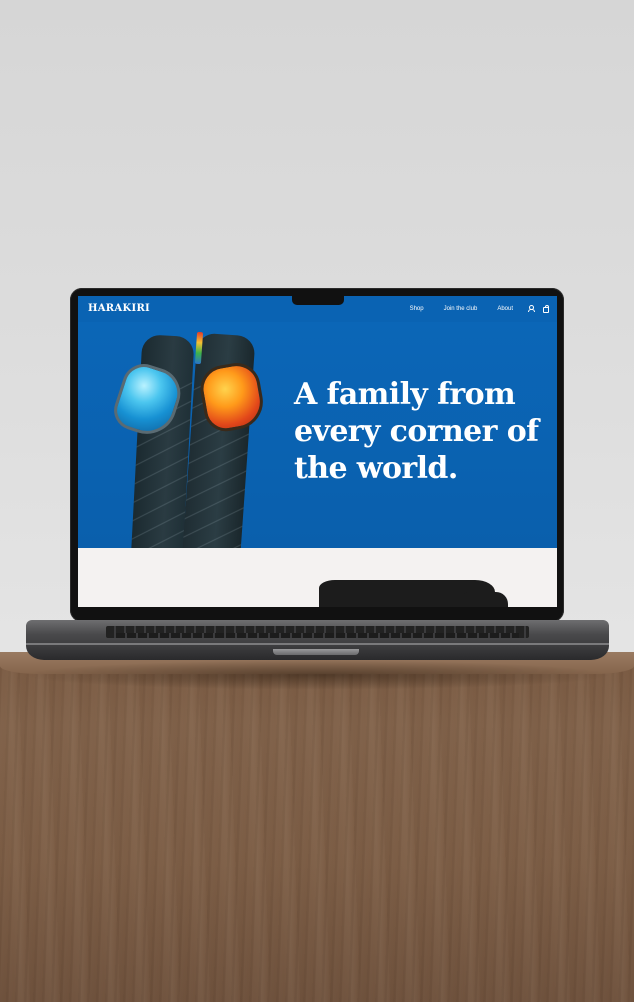 The width and height of the screenshot is (634, 1002). I want to click on laptop-shadow, so click(317, 675).